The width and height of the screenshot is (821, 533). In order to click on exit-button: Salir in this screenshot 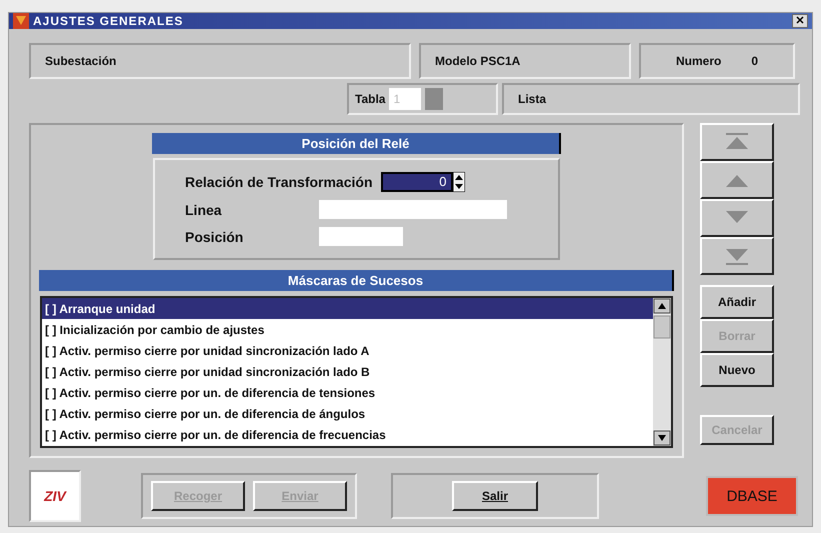, I will do `click(495, 496)`.